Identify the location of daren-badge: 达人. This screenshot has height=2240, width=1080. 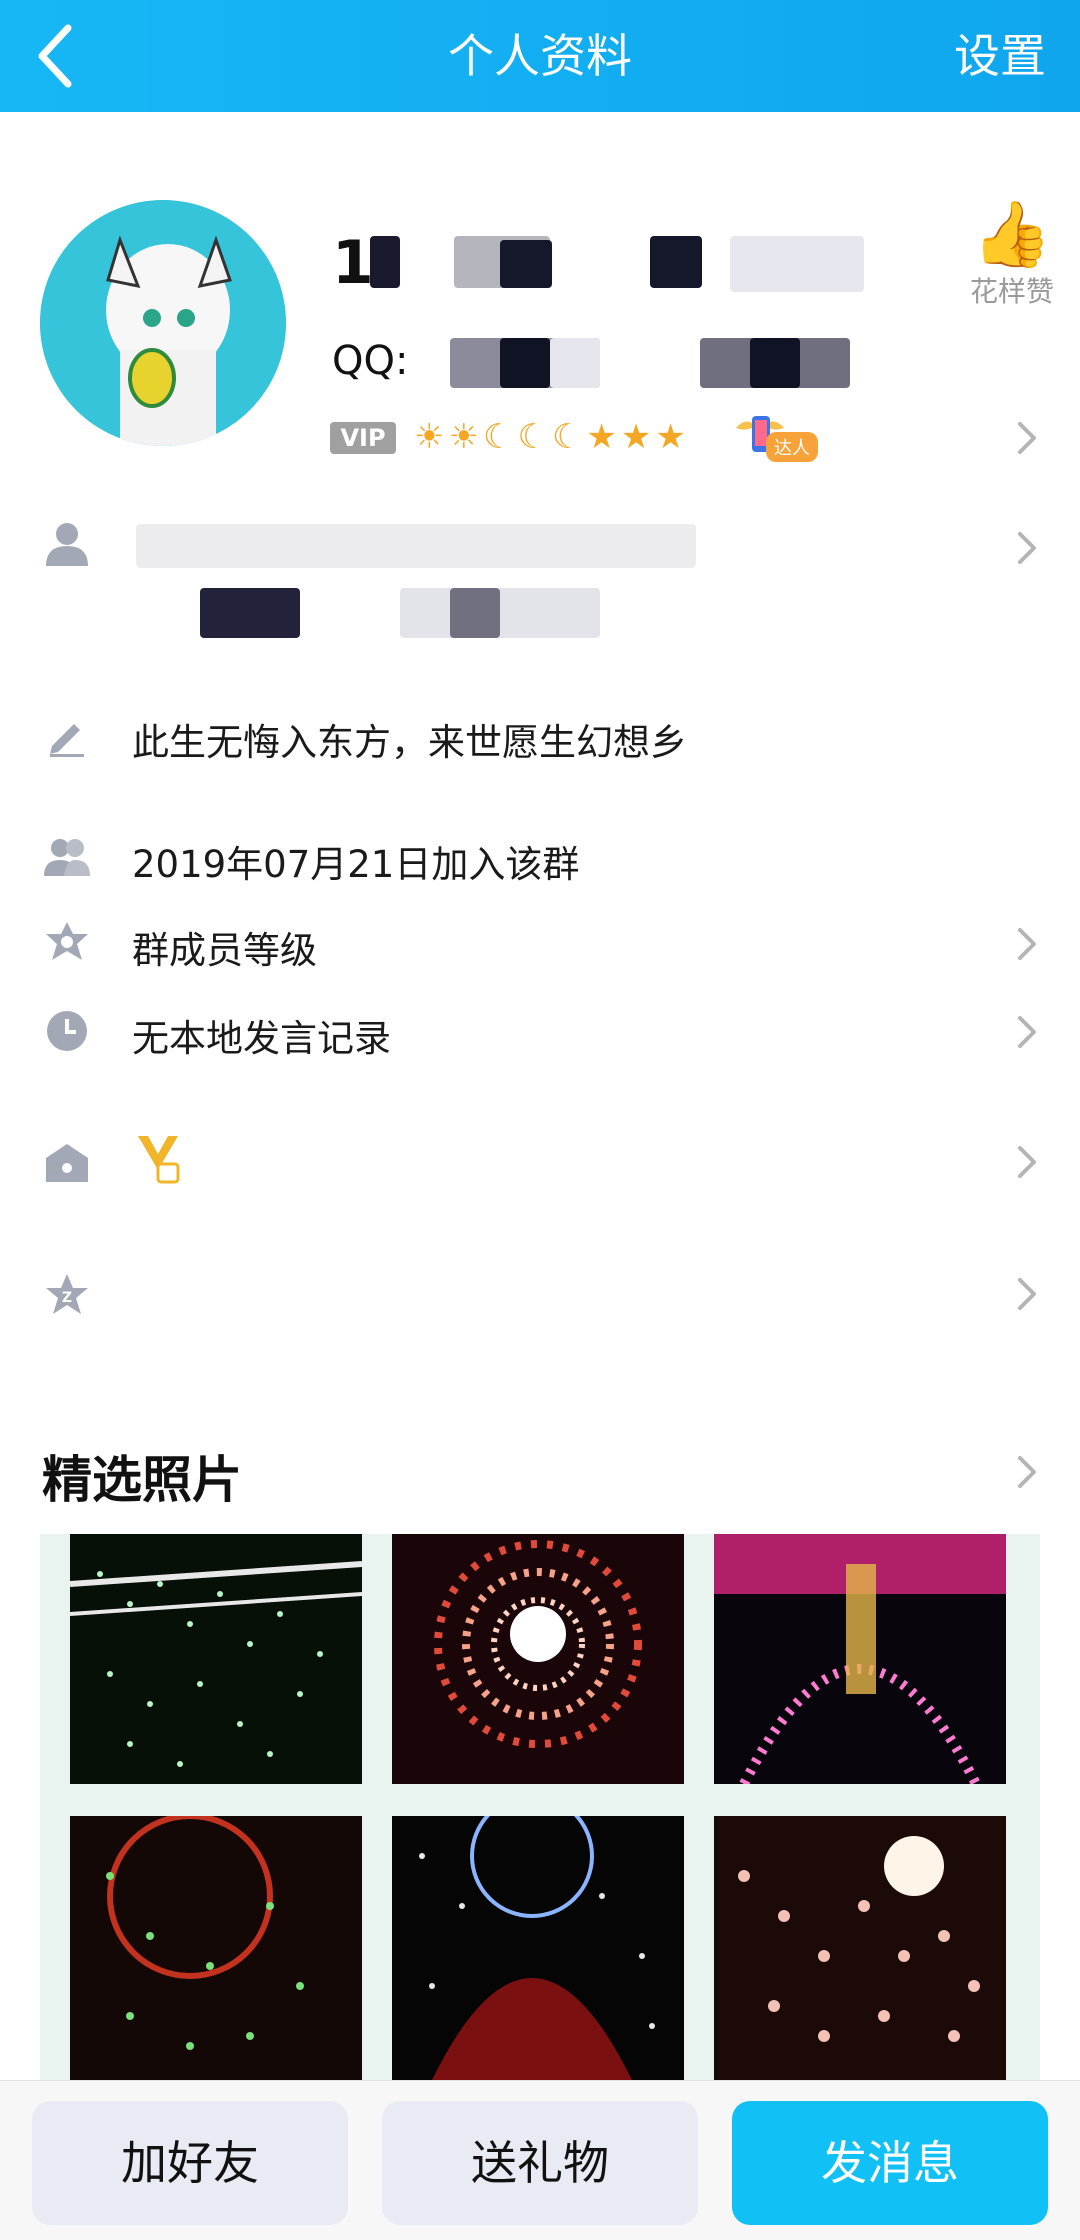
(780, 436).